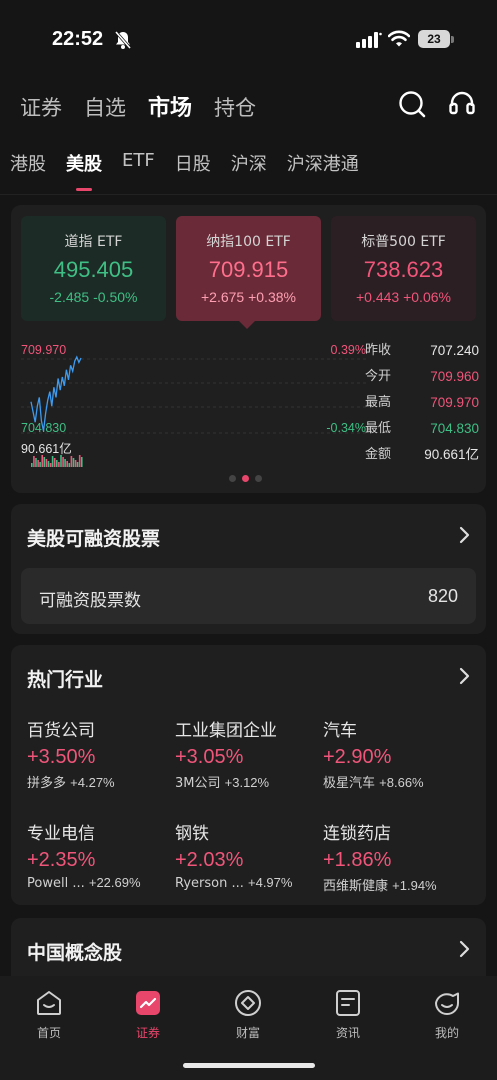 Image resolution: width=497 pixels, height=1080 pixels. I want to click on index-tile-nasdaq: 纳指100 ETF 709.915 +2.675 +0.38%, so click(248, 268).